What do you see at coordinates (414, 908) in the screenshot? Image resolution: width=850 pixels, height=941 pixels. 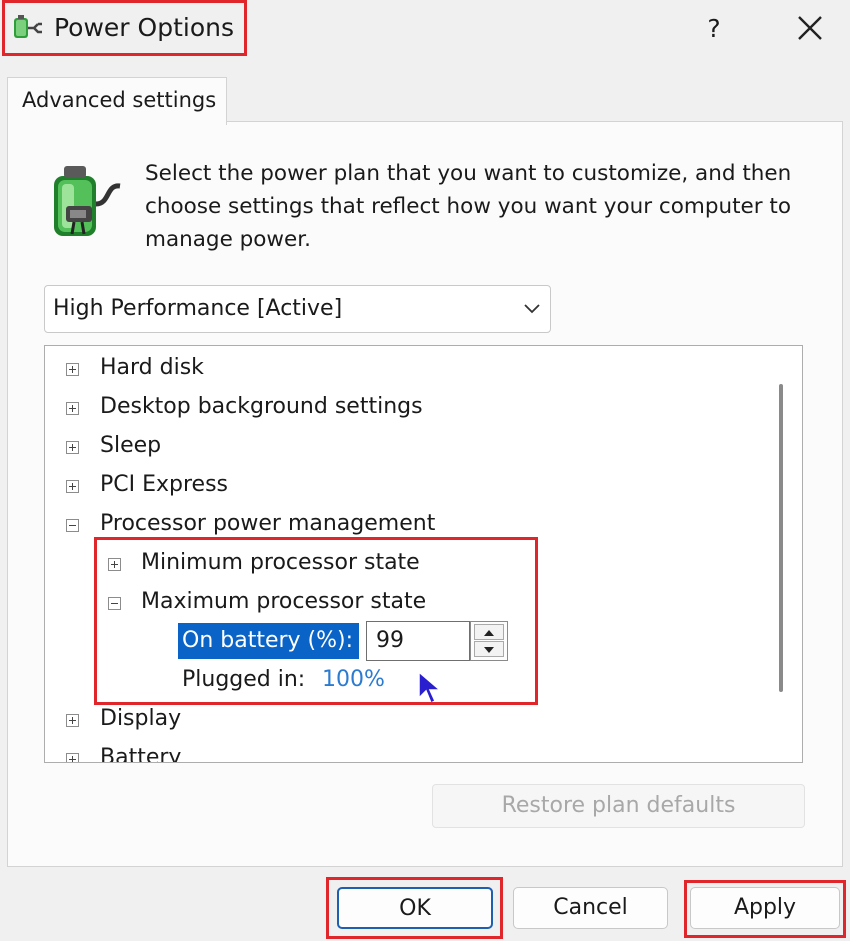 I see `highlight-box-ok` at bounding box center [414, 908].